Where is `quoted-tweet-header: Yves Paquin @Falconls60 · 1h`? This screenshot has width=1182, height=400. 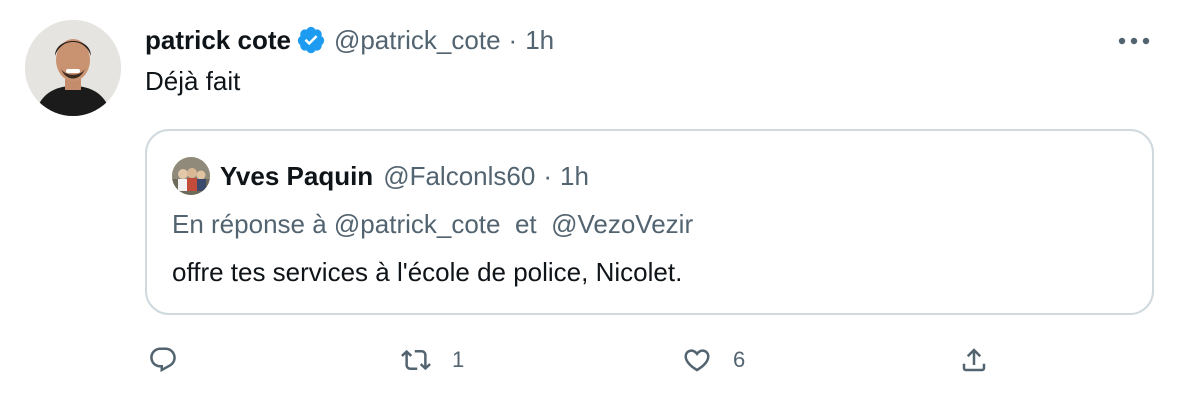
quoted-tweet-header: Yves Paquin @Falconls60 · 1h is located at coordinates (380, 176).